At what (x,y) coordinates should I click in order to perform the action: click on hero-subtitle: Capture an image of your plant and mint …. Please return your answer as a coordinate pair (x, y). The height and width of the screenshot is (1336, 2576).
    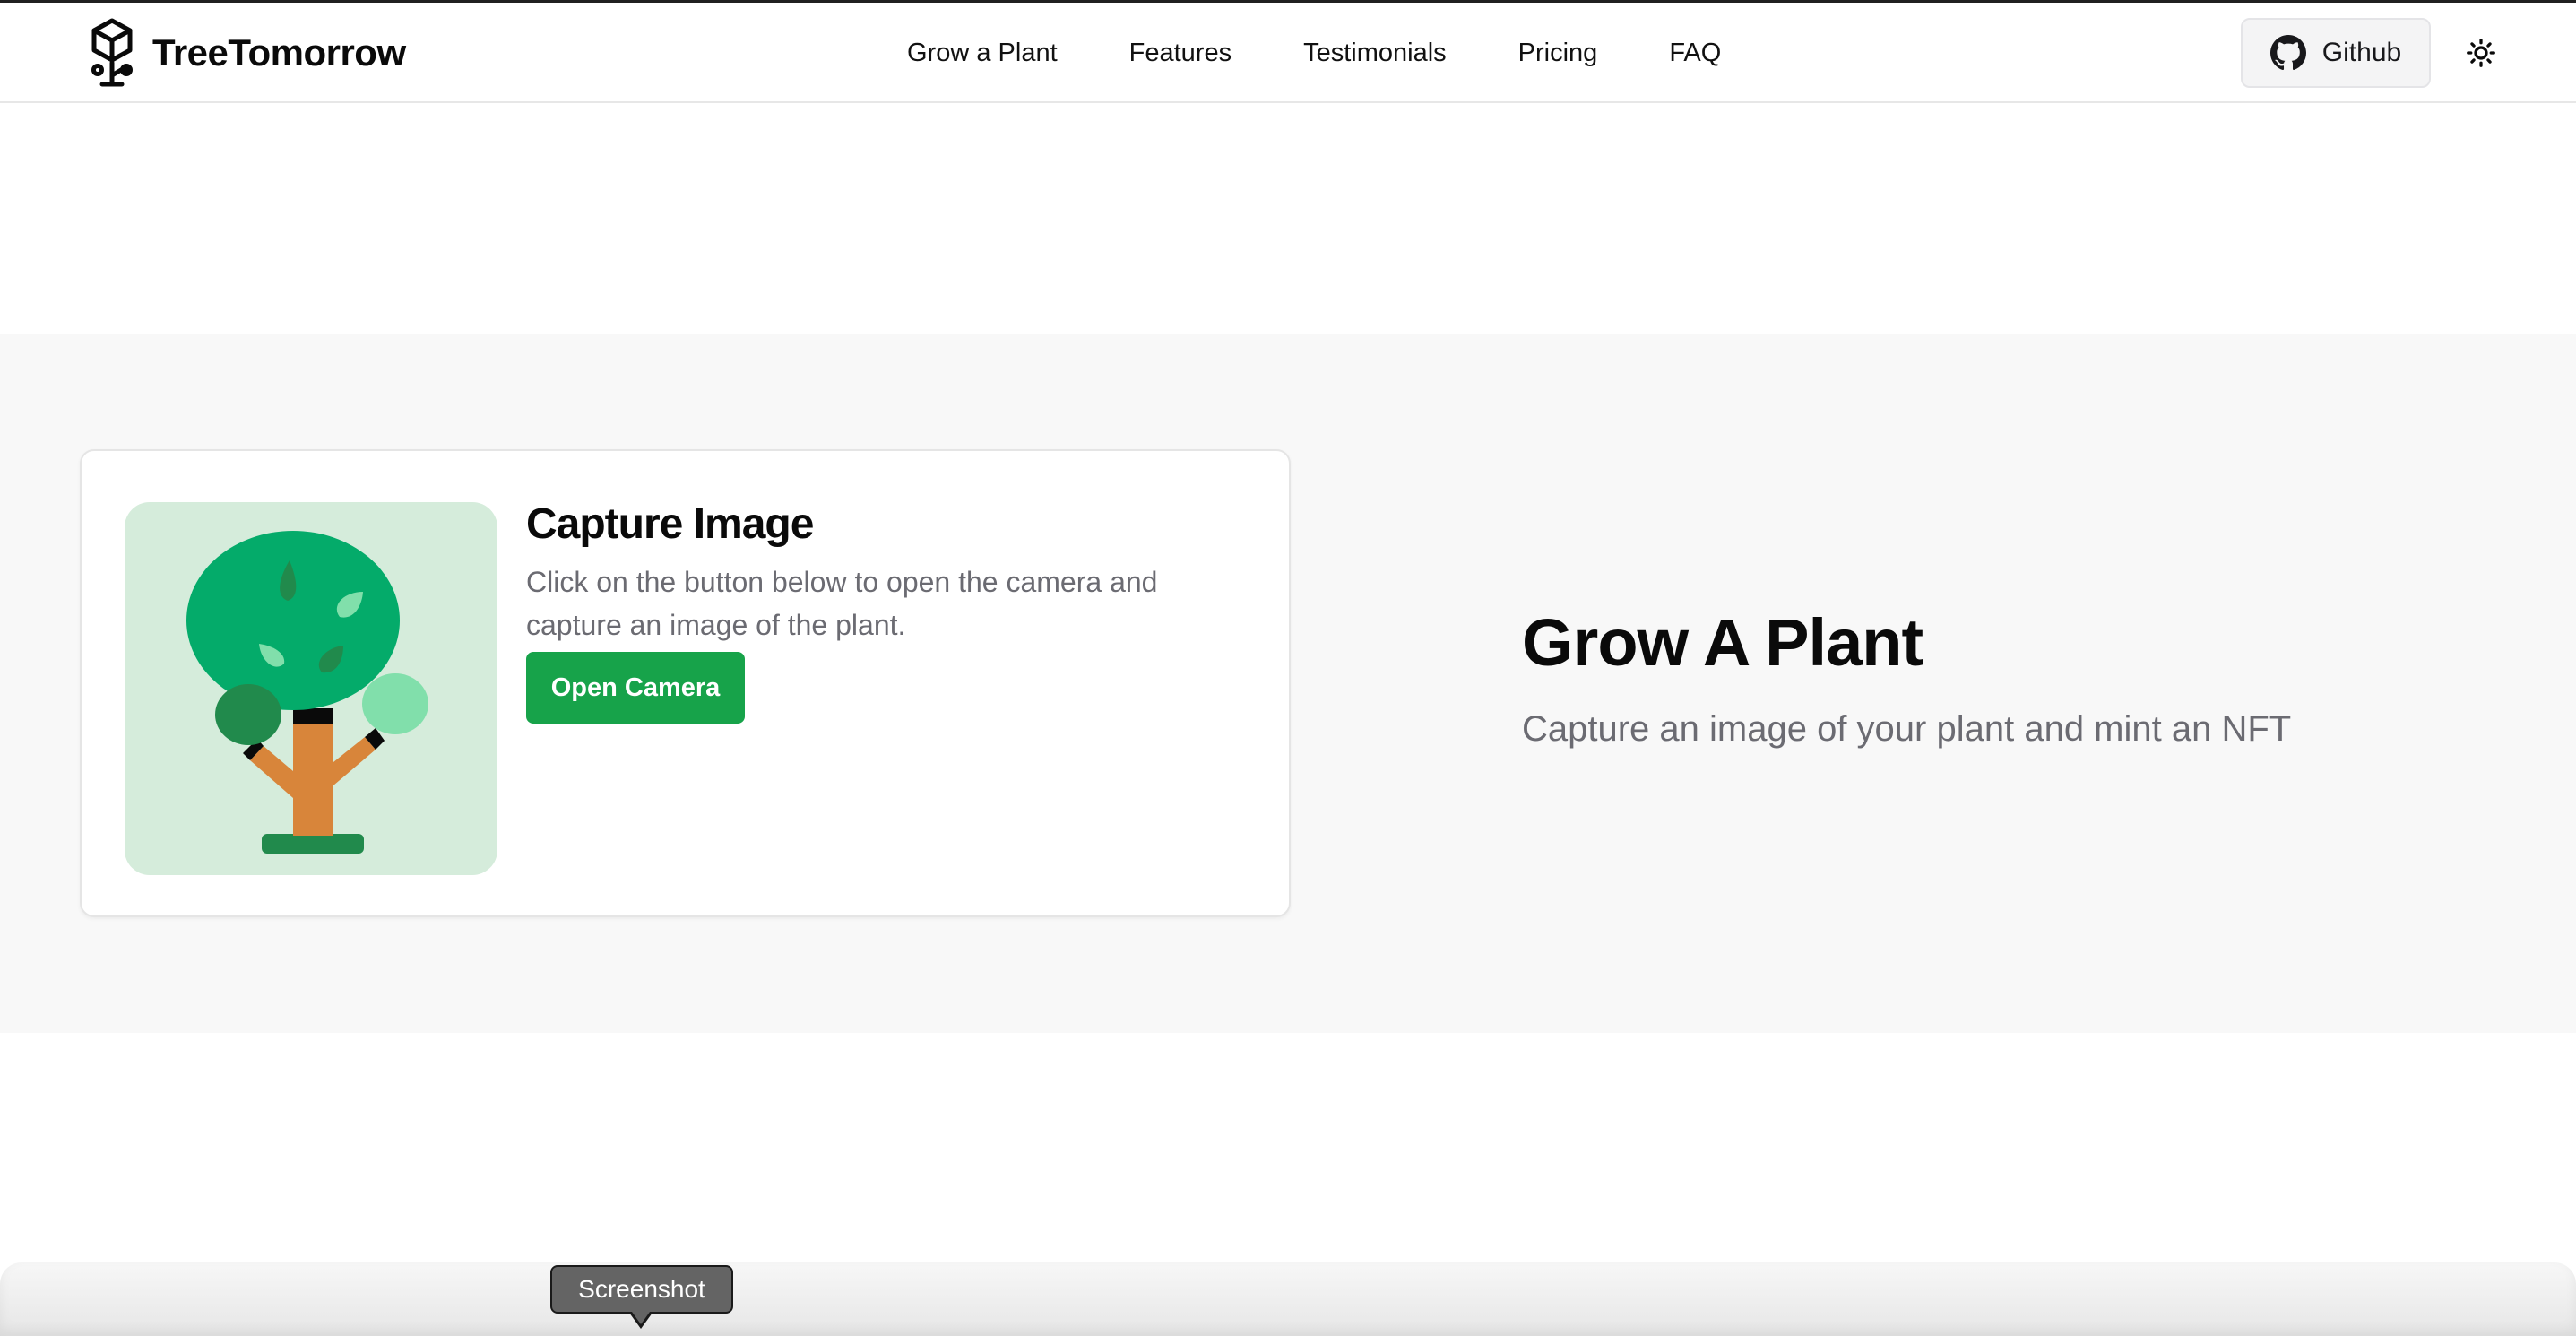
    Looking at the image, I should click on (1907, 729).